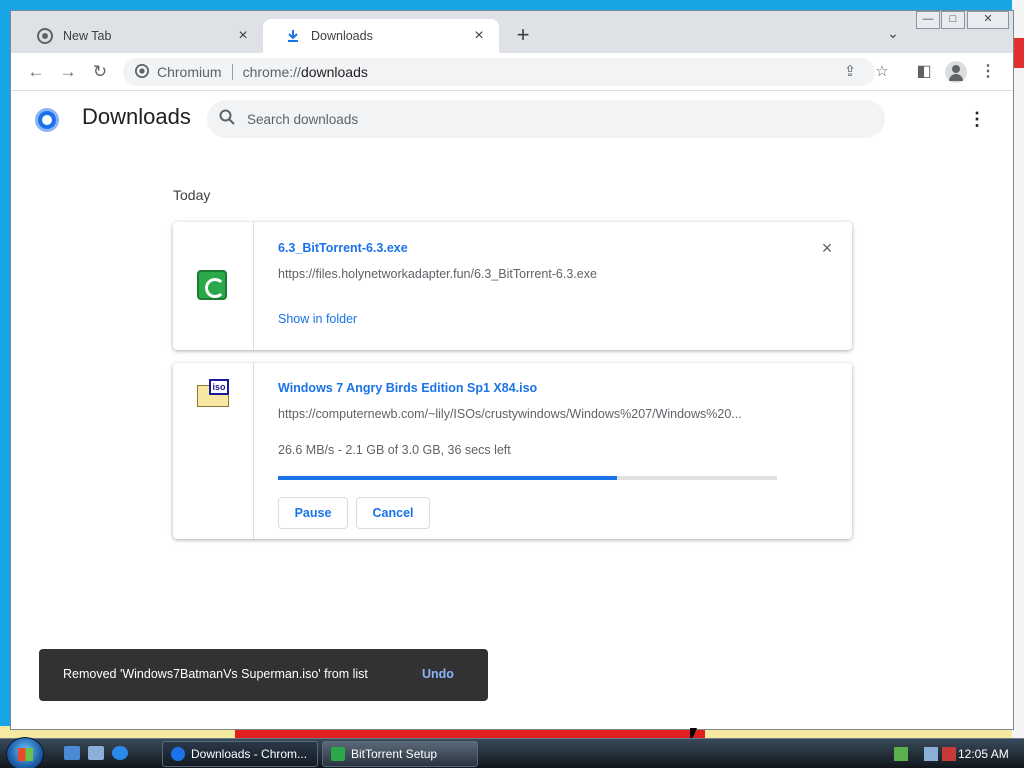 The height and width of the screenshot is (768, 1024). What do you see at coordinates (931, 754) in the screenshot?
I see `connection-icon` at bounding box center [931, 754].